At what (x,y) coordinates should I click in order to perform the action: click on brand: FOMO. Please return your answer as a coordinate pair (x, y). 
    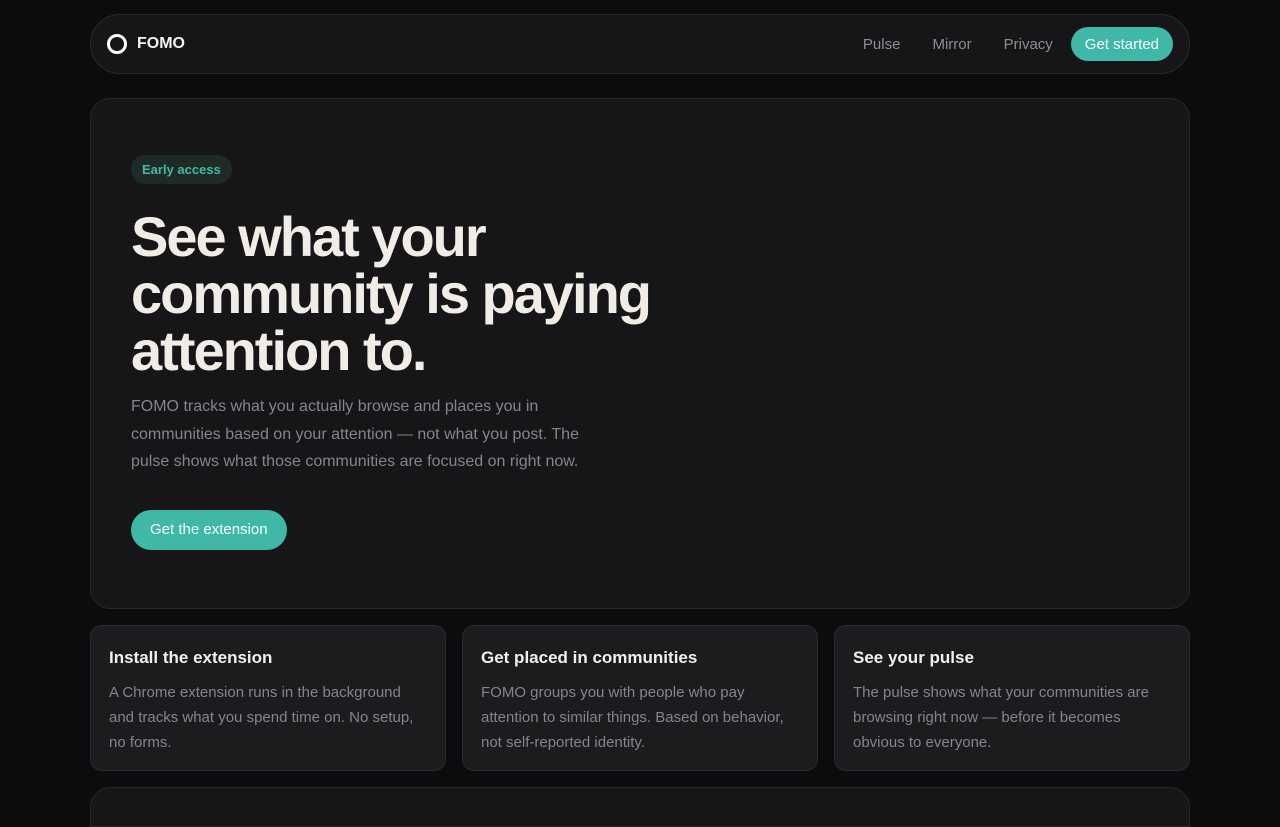
    Looking at the image, I should click on (146, 44).